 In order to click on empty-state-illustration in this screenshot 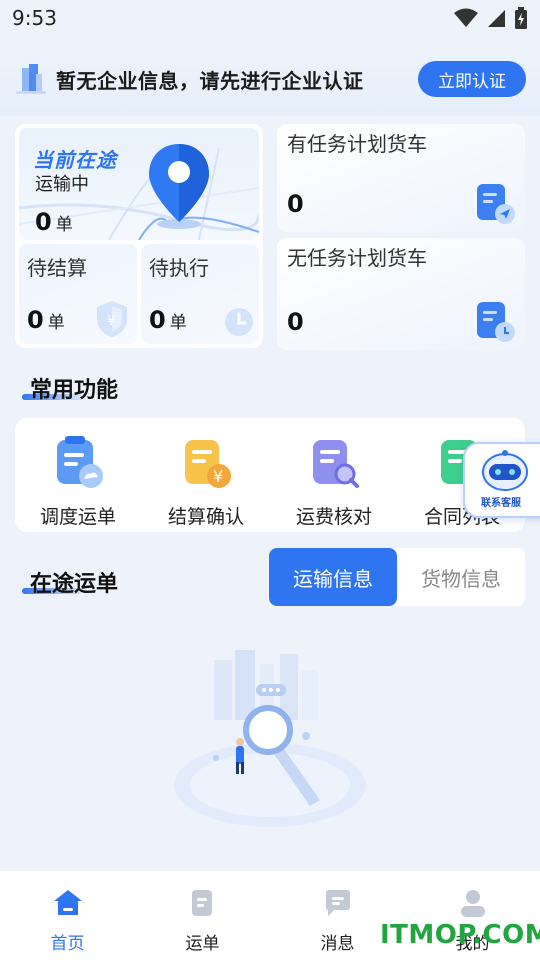, I will do `click(270, 738)`.